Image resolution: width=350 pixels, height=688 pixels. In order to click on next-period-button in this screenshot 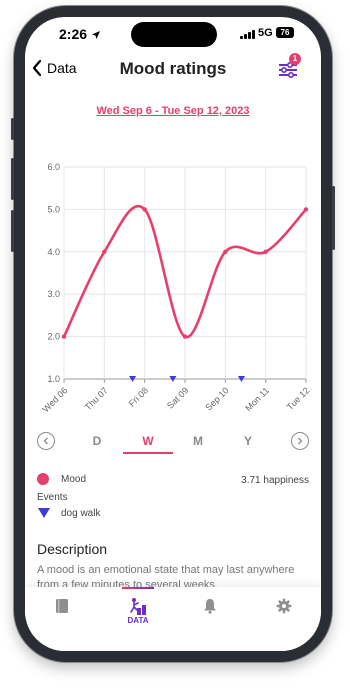, I will do `click(300, 441)`.